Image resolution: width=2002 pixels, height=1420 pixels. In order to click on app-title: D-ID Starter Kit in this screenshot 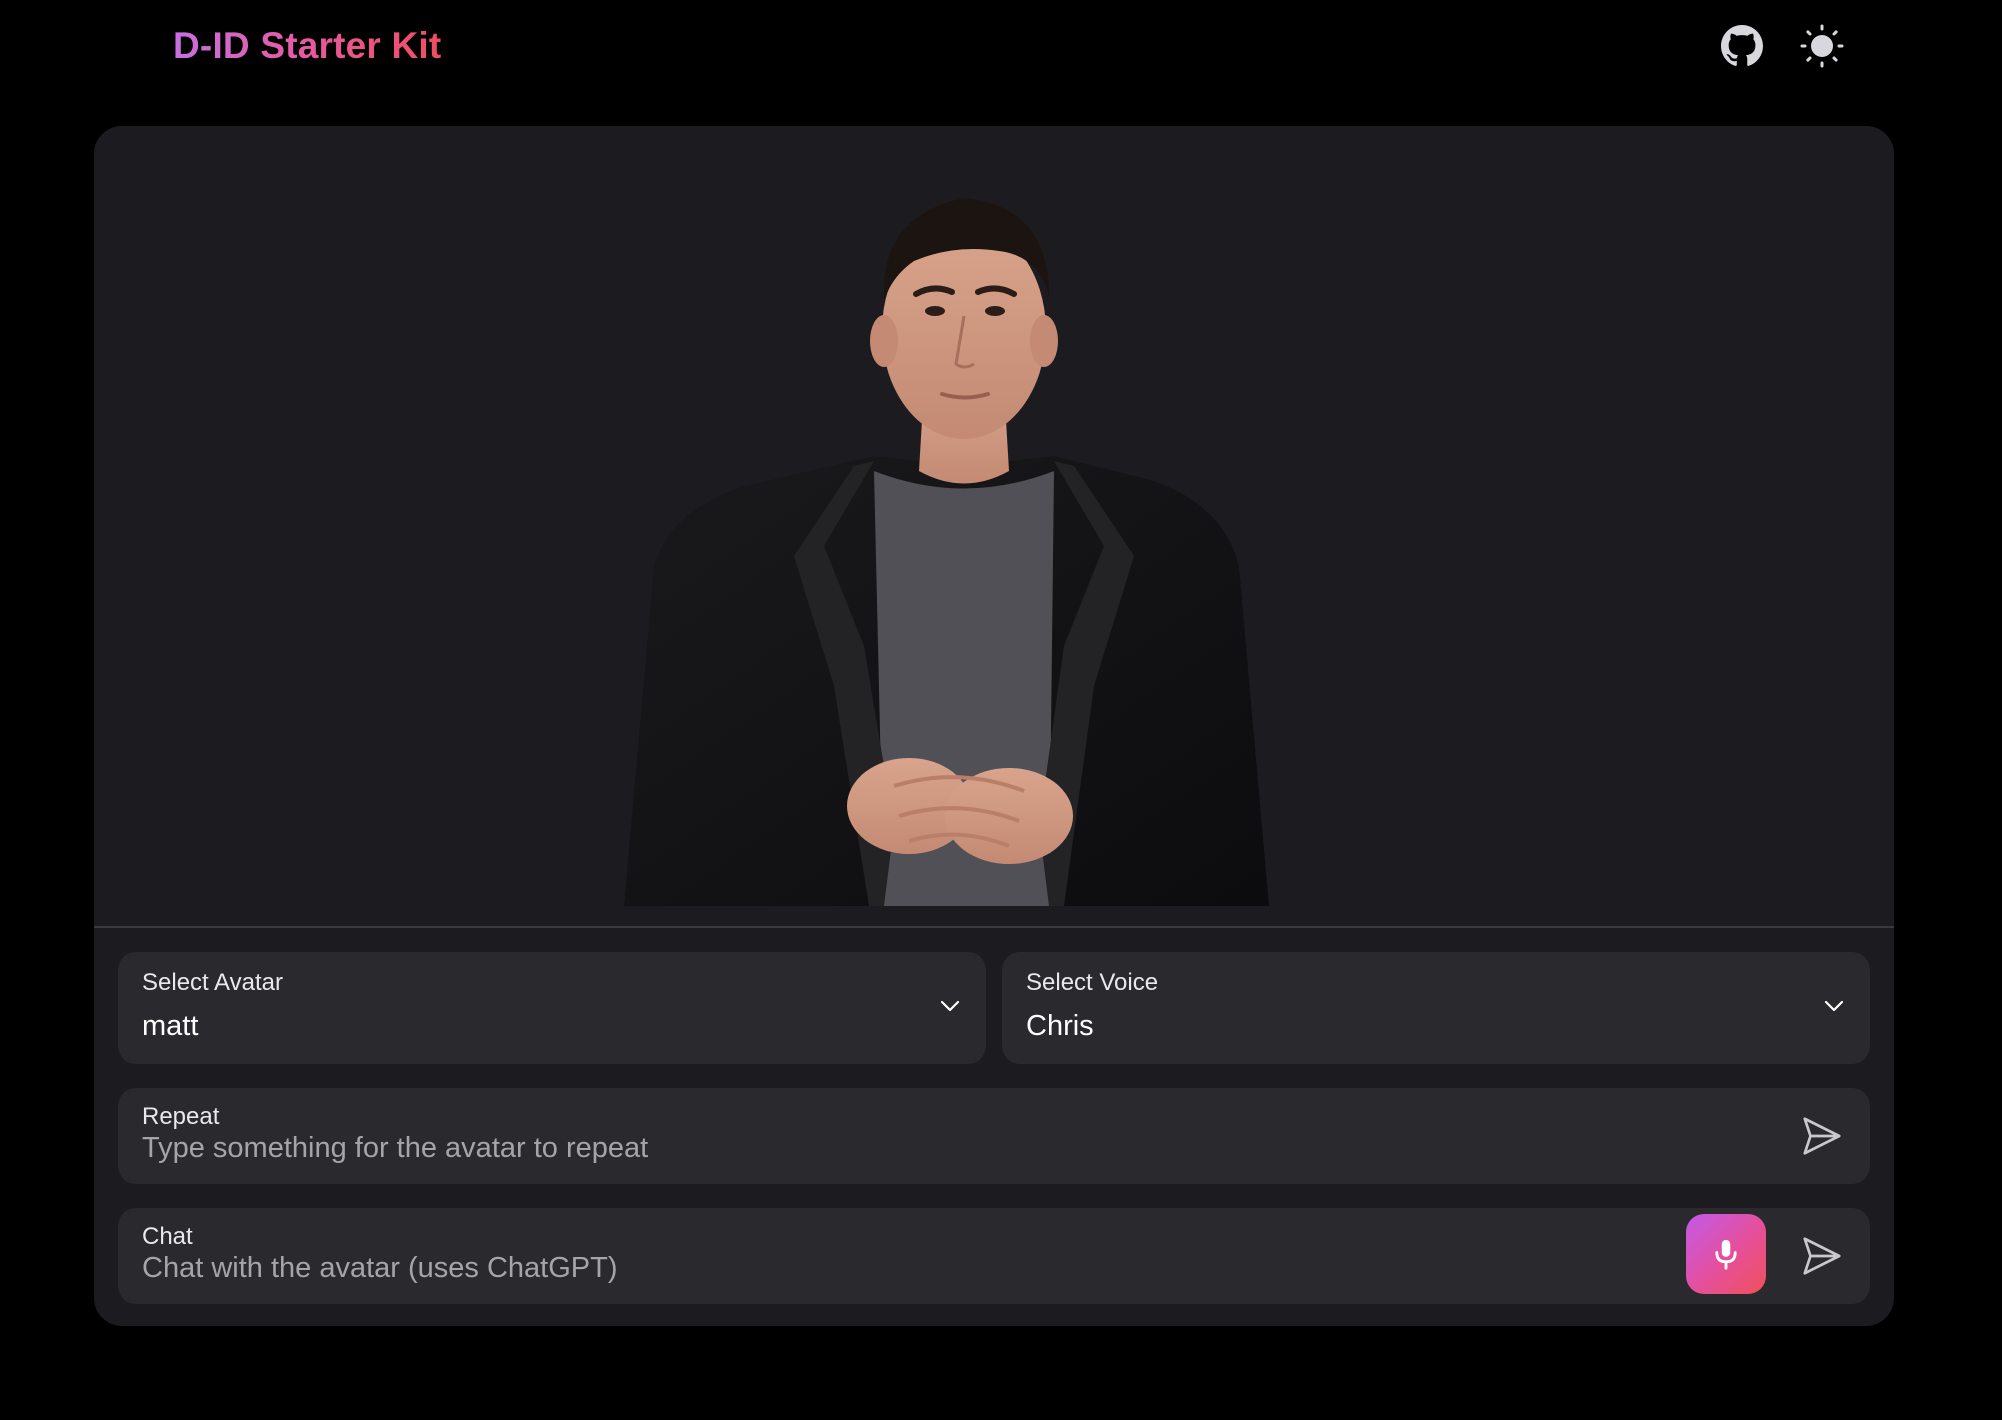, I will do `click(307, 46)`.